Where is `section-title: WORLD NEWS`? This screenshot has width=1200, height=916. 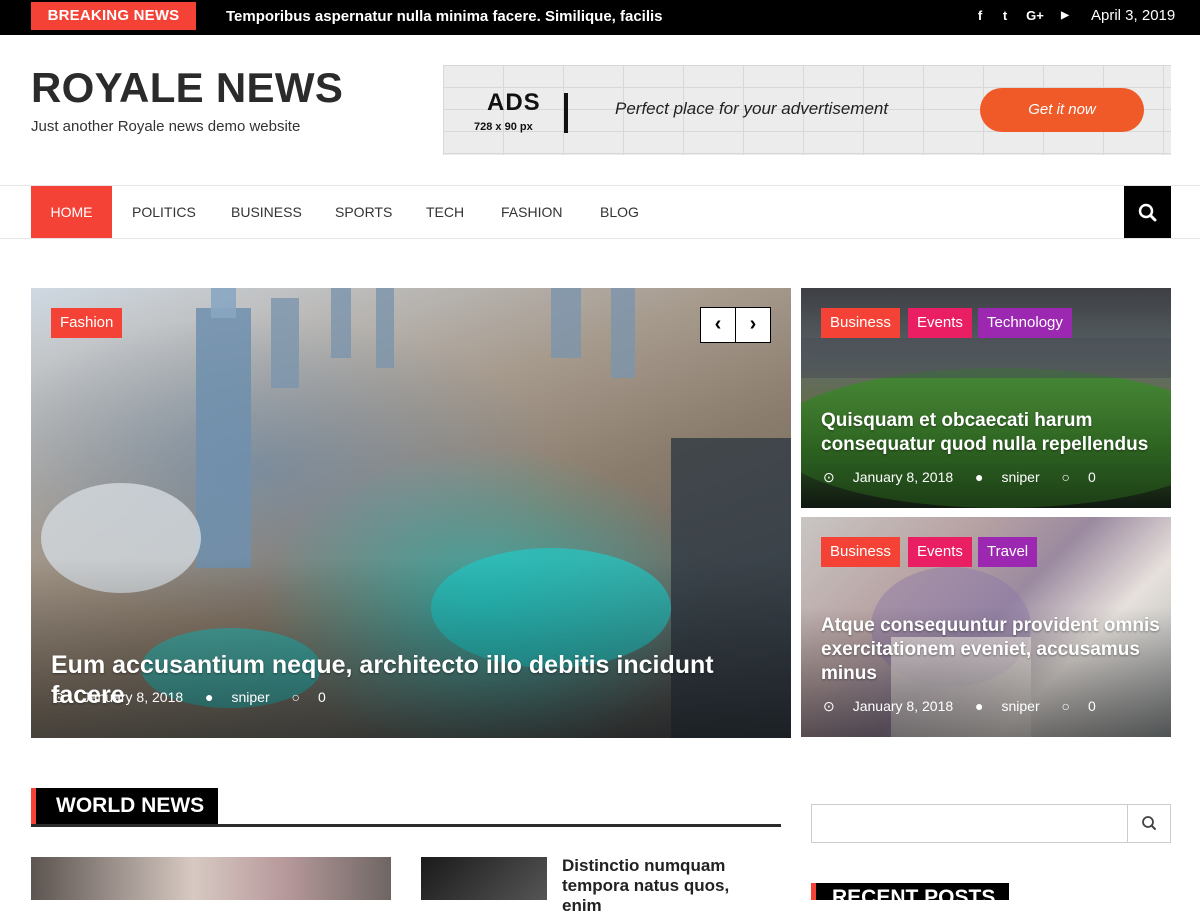 section-title: WORLD NEWS is located at coordinates (125, 806).